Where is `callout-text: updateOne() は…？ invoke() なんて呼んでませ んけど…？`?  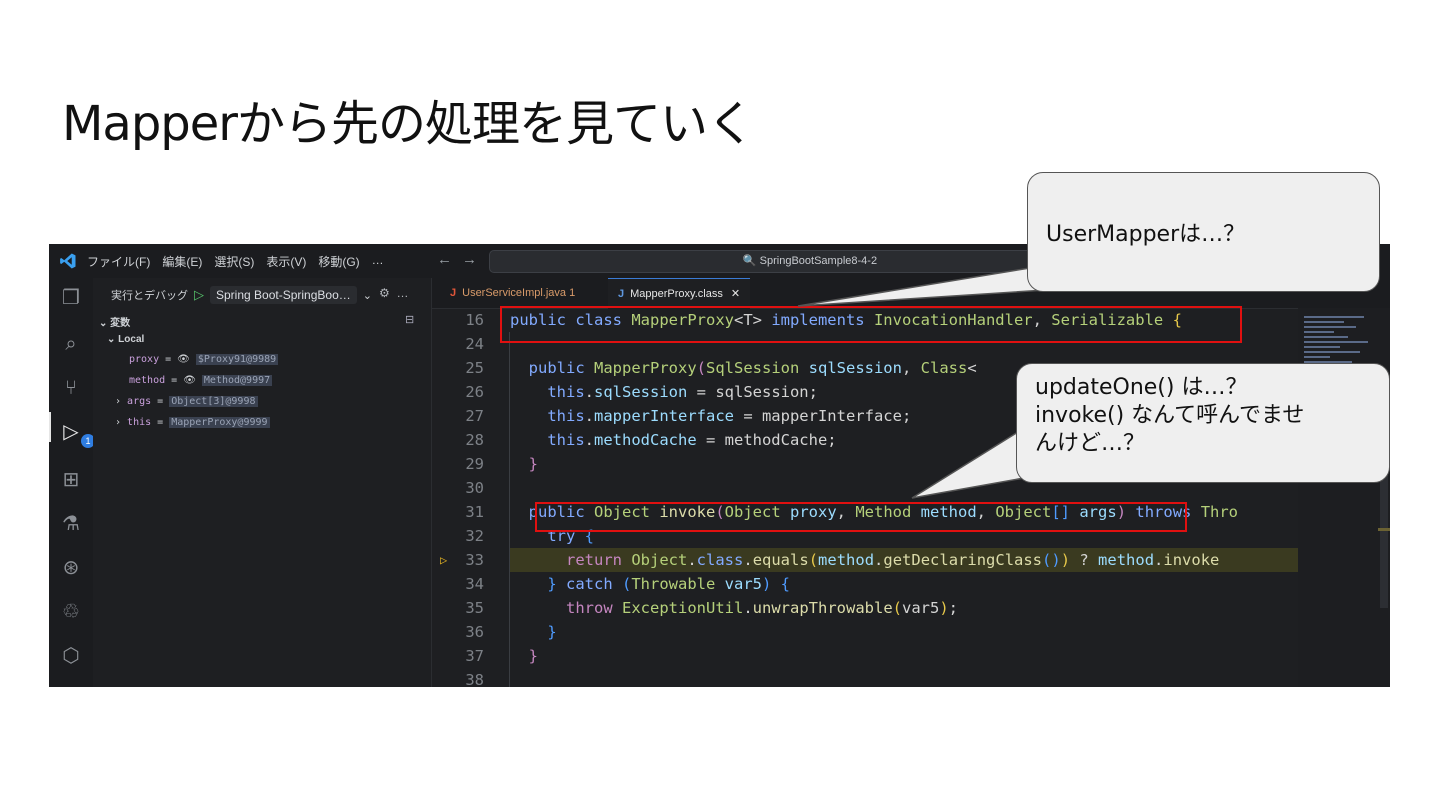 callout-text: updateOne() は…？ invoke() なんて呼んでませ んけど…？ is located at coordinates (1170, 415).